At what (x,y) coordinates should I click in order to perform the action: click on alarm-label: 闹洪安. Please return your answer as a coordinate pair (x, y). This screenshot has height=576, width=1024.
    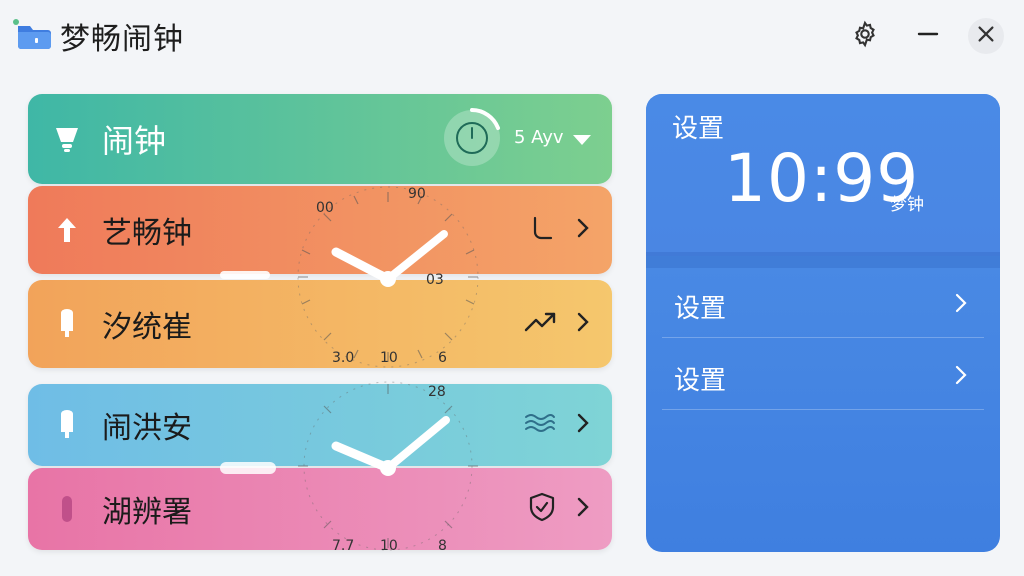
    Looking at the image, I should click on (147, 428).